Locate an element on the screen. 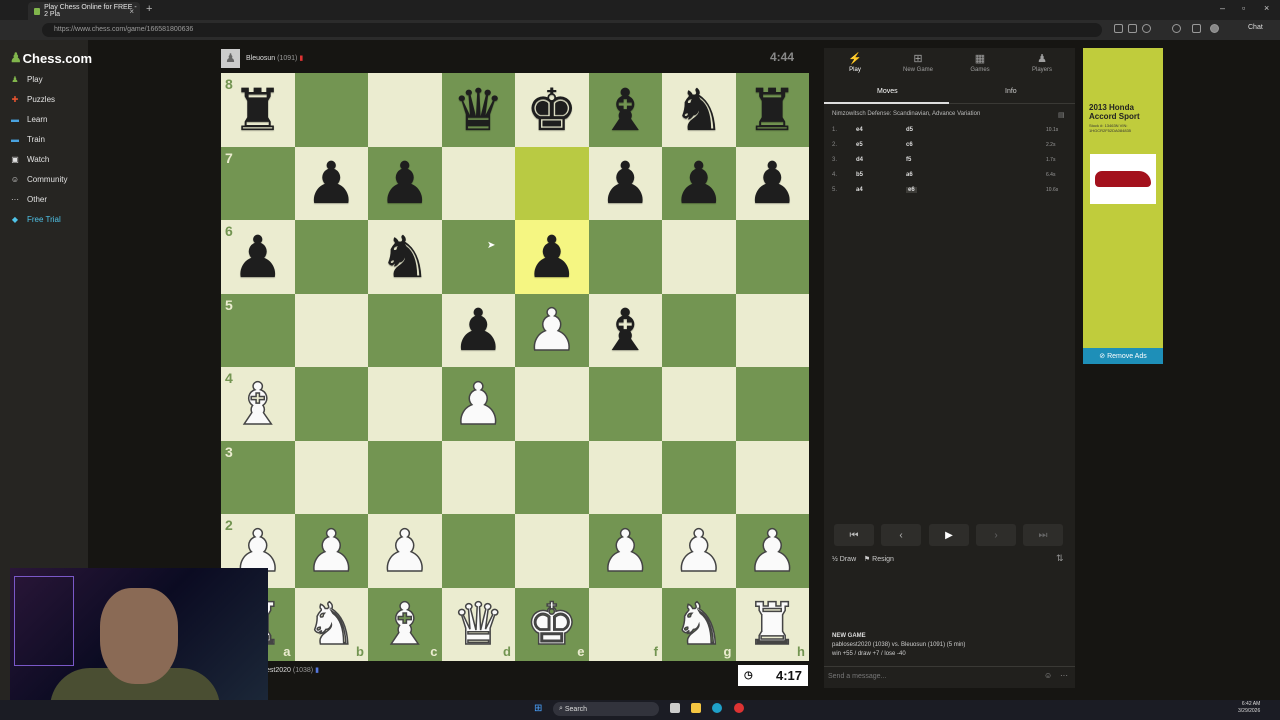 Image resolution: width=1280 pixels, height=720 pixels. edge-browser-icon is located at coordinates (717, 708).